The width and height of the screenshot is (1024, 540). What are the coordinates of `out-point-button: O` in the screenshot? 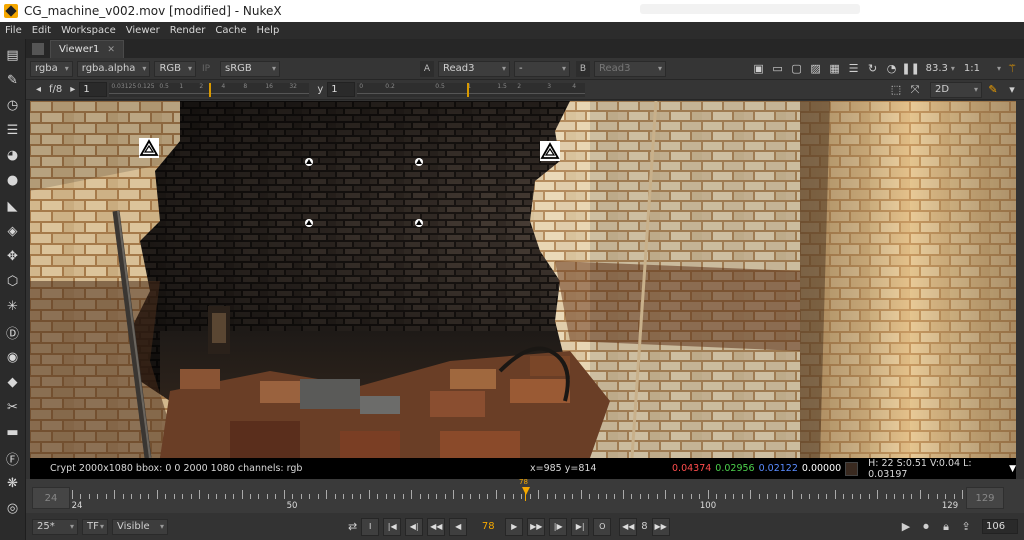 It's located at (602, 526).